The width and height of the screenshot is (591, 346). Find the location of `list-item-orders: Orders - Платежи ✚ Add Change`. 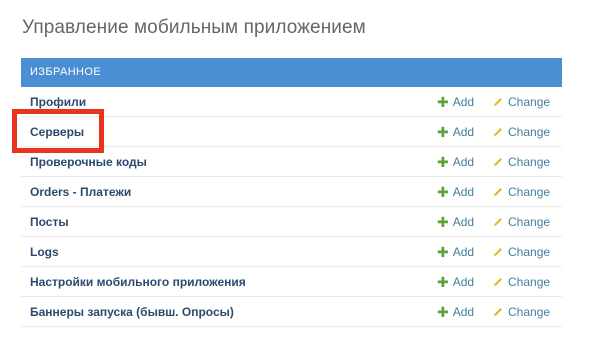

list-item-orders: Orders - Платежи ✚ Add Change is located at coordinates (291, 192).